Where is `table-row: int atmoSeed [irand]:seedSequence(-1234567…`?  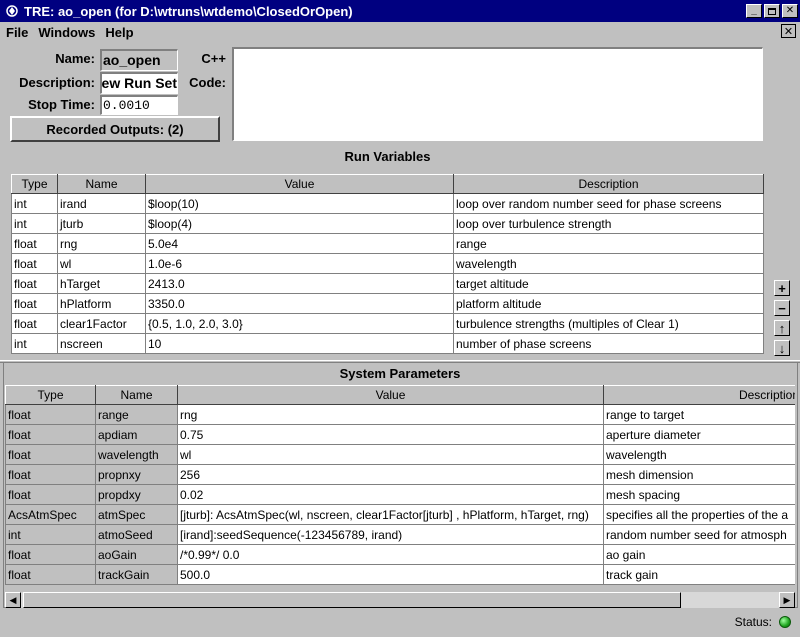
table-row: int atmoSeed [irand]:seedSequence(-1234567… is located at coordinates (400, 534).